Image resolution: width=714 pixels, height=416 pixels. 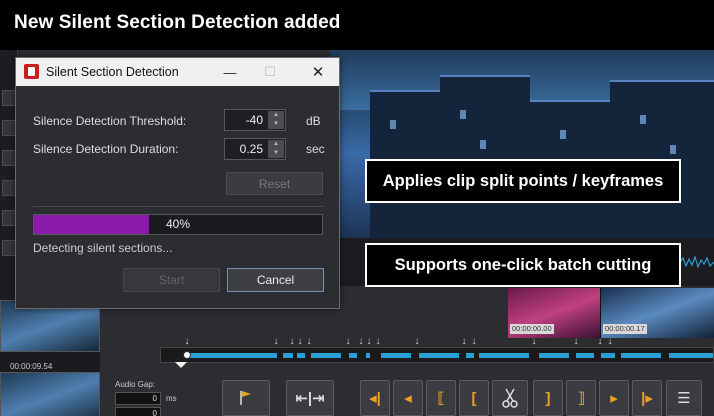 What do you see at coordinates (171, 280) in the screenshot?
I see `start-button: Start` at bounding box center [171, 280].